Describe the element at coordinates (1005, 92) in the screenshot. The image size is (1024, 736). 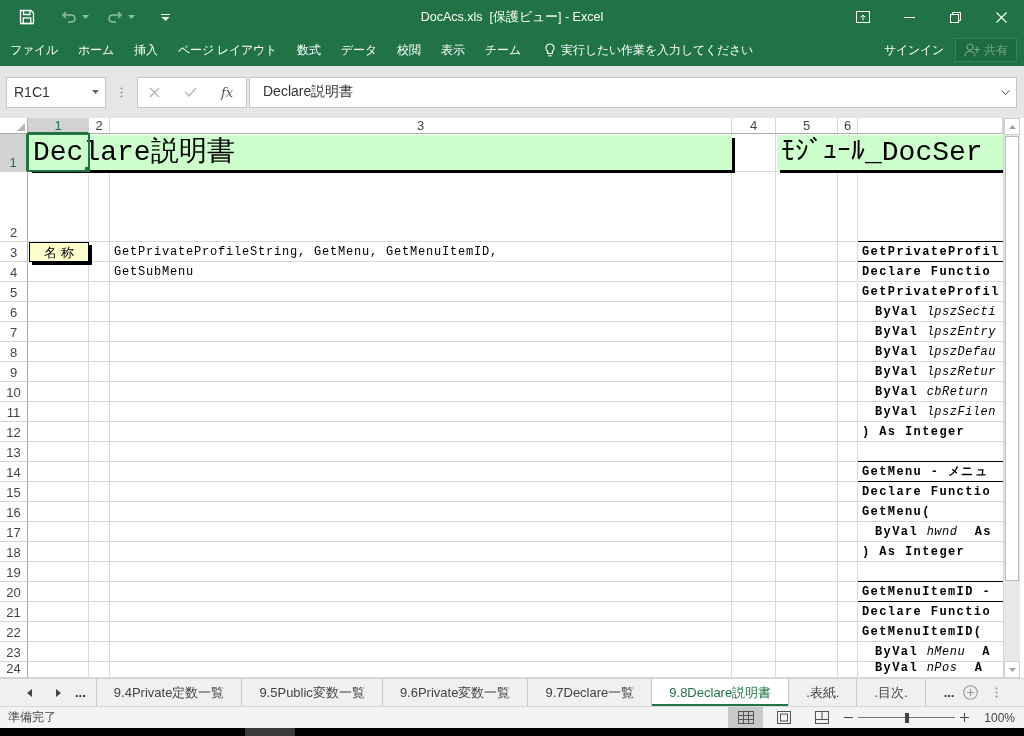
I see `chevron-down-icon` at that location.